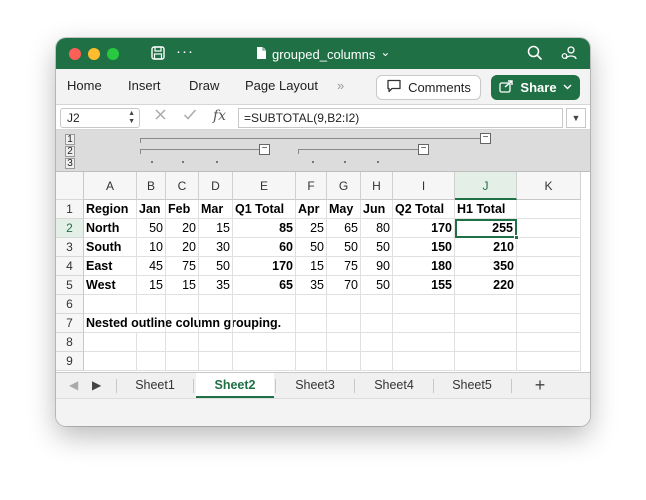 The image size is (646, 500). What do you see at coordinates (70, 139) in the screenshot?
I see `outline-level-1-button: 1` at bounding box center [70, 139].